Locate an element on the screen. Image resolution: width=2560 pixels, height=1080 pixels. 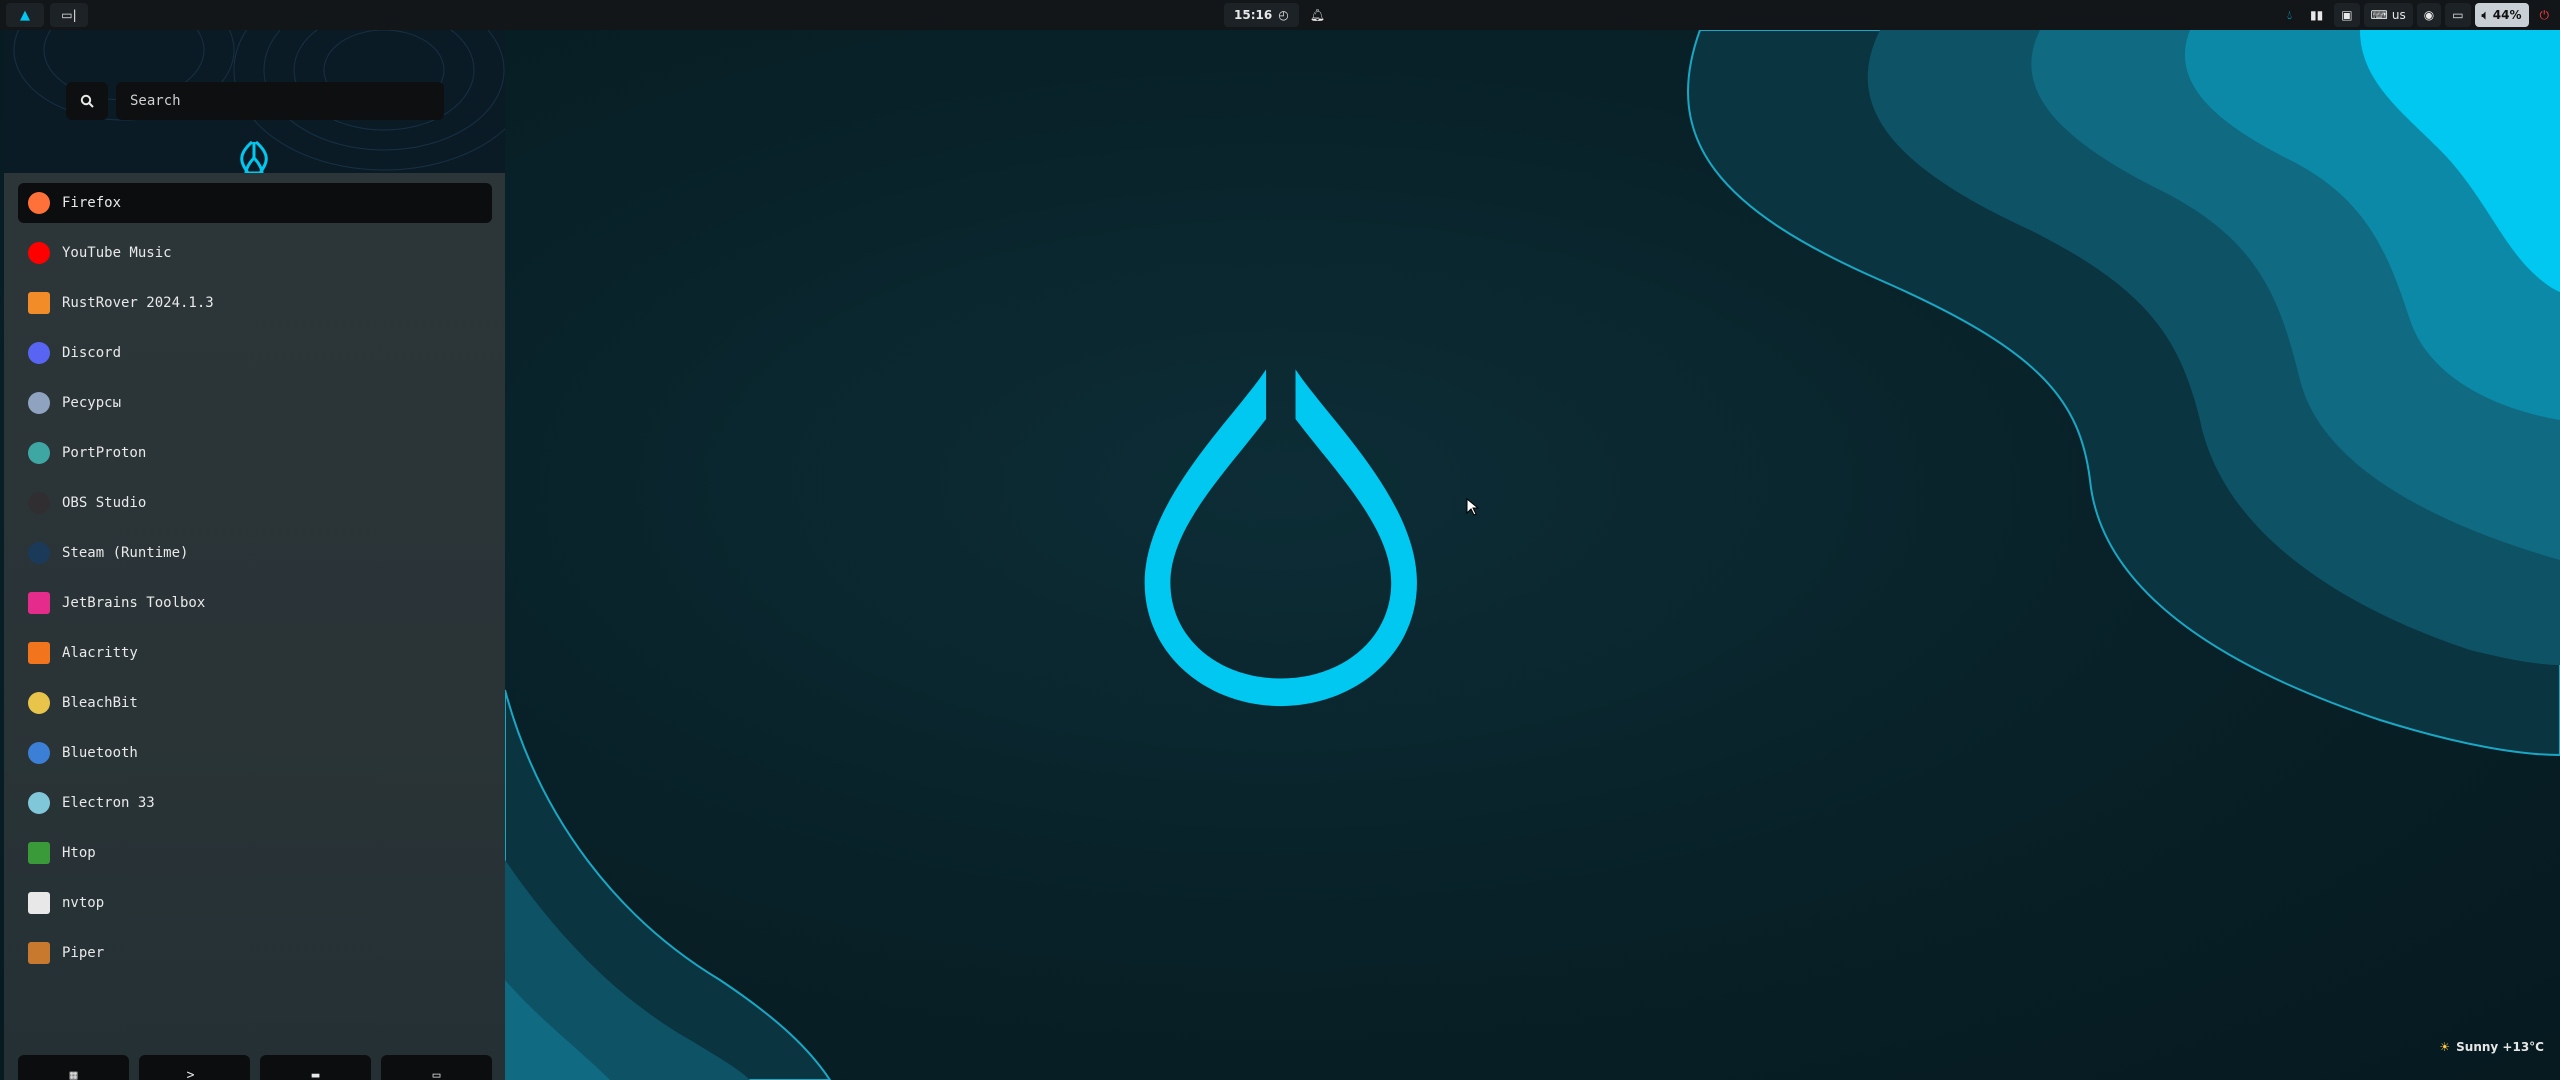
app-item-label: OBS Studio is located at coordinates (104, 503).